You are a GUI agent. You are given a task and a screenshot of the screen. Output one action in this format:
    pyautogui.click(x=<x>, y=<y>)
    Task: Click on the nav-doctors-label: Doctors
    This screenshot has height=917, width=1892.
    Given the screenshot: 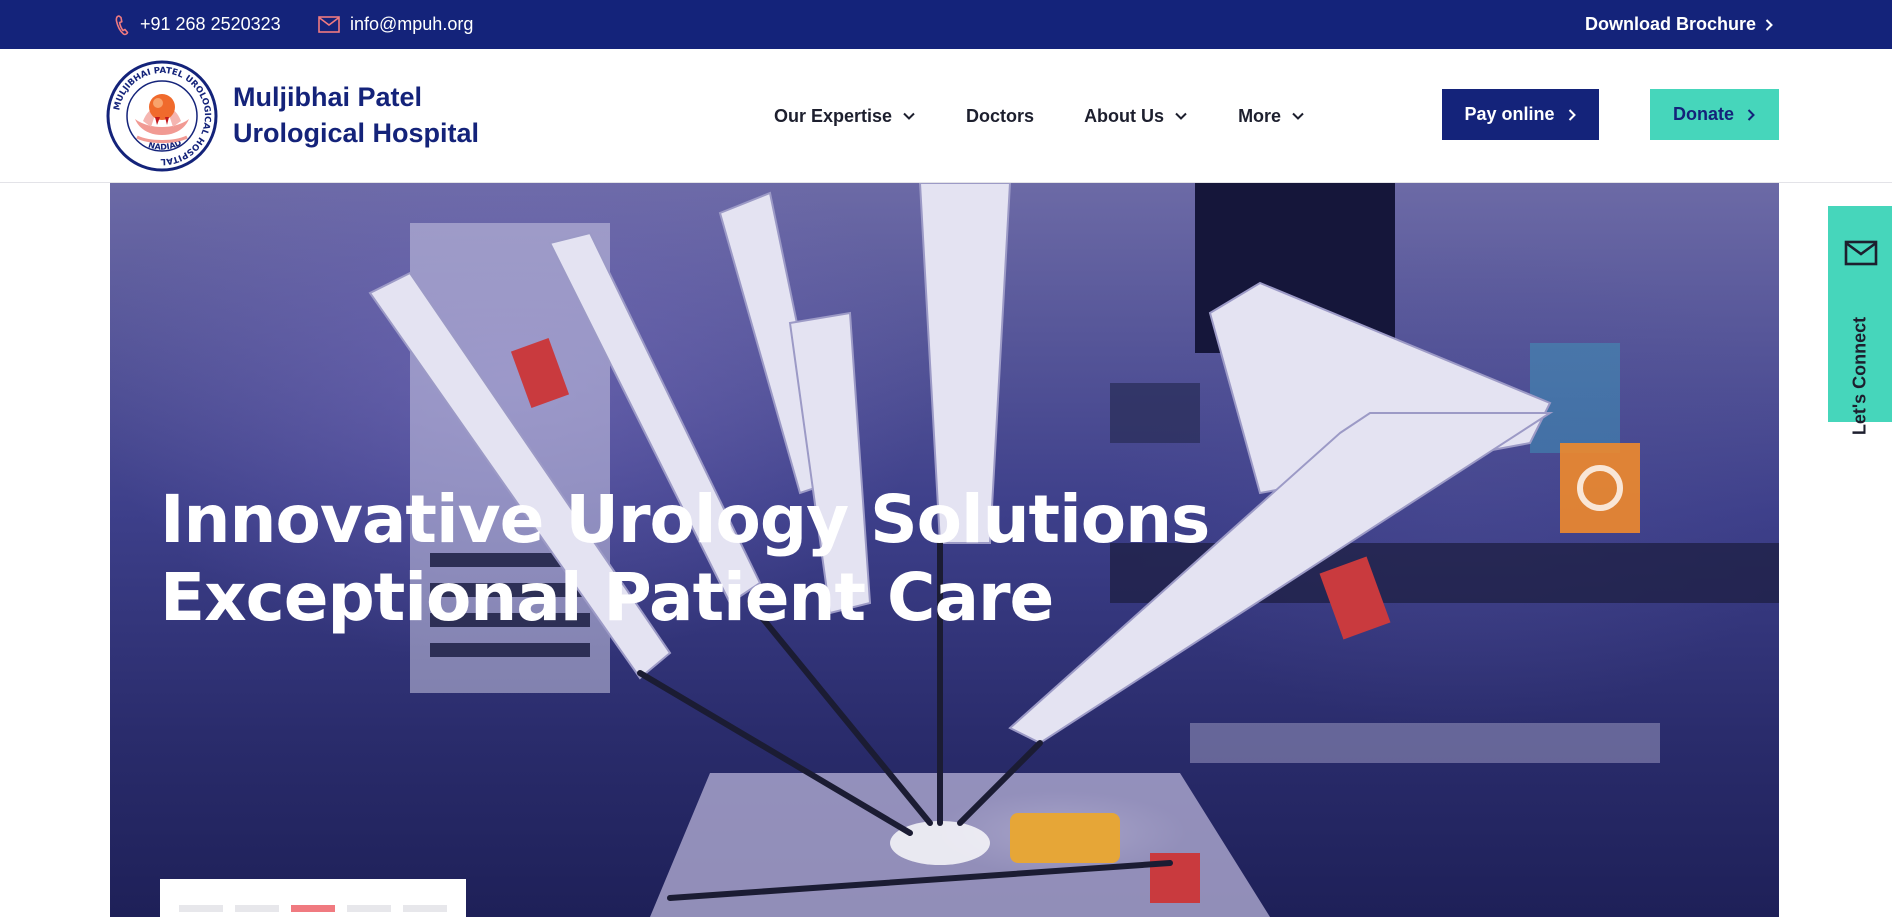 What is the action you would take?
    pyautogui.click(x=1000, y=115)
    